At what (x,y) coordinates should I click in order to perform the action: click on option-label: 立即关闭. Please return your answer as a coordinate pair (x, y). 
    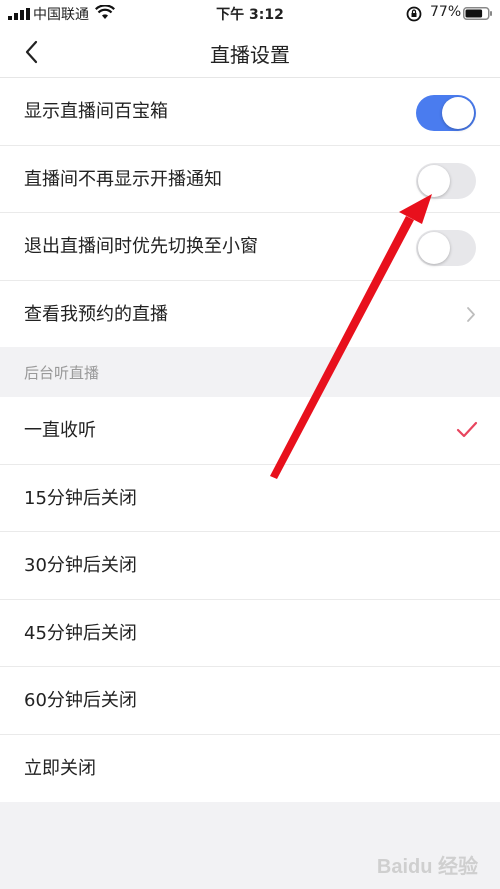
    Looking at the image, I should click on (60, 768).